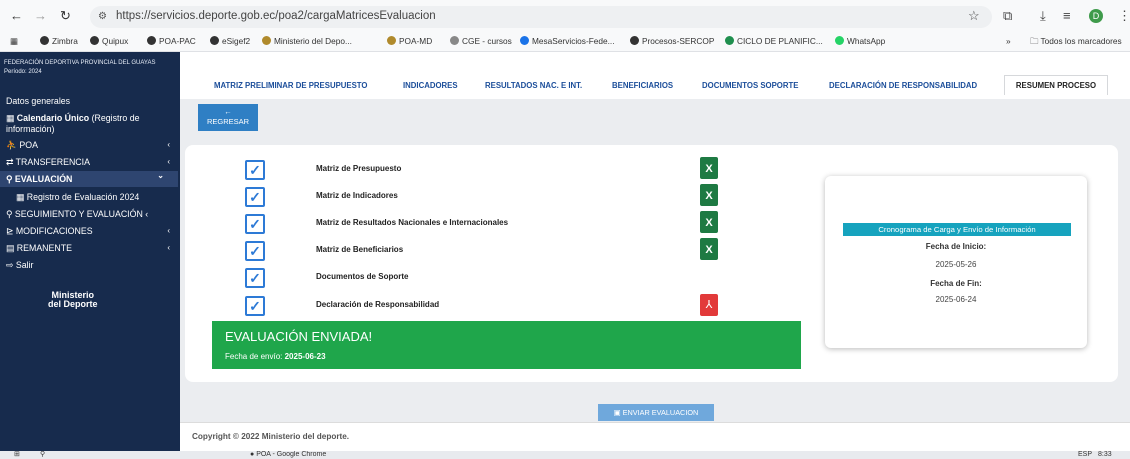 The image size is (1130, 459). I want to click on clock: 8:33, so click(1105, 454).